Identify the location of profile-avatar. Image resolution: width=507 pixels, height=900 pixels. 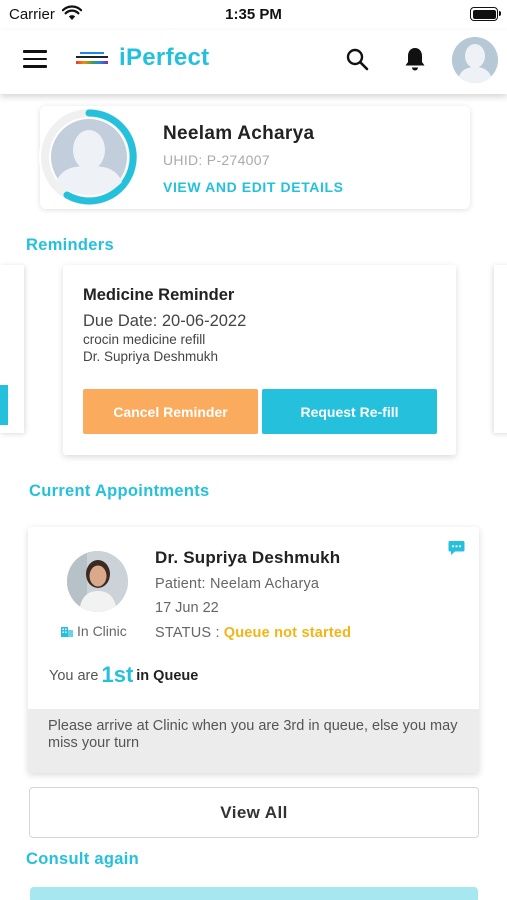
(89, 157).